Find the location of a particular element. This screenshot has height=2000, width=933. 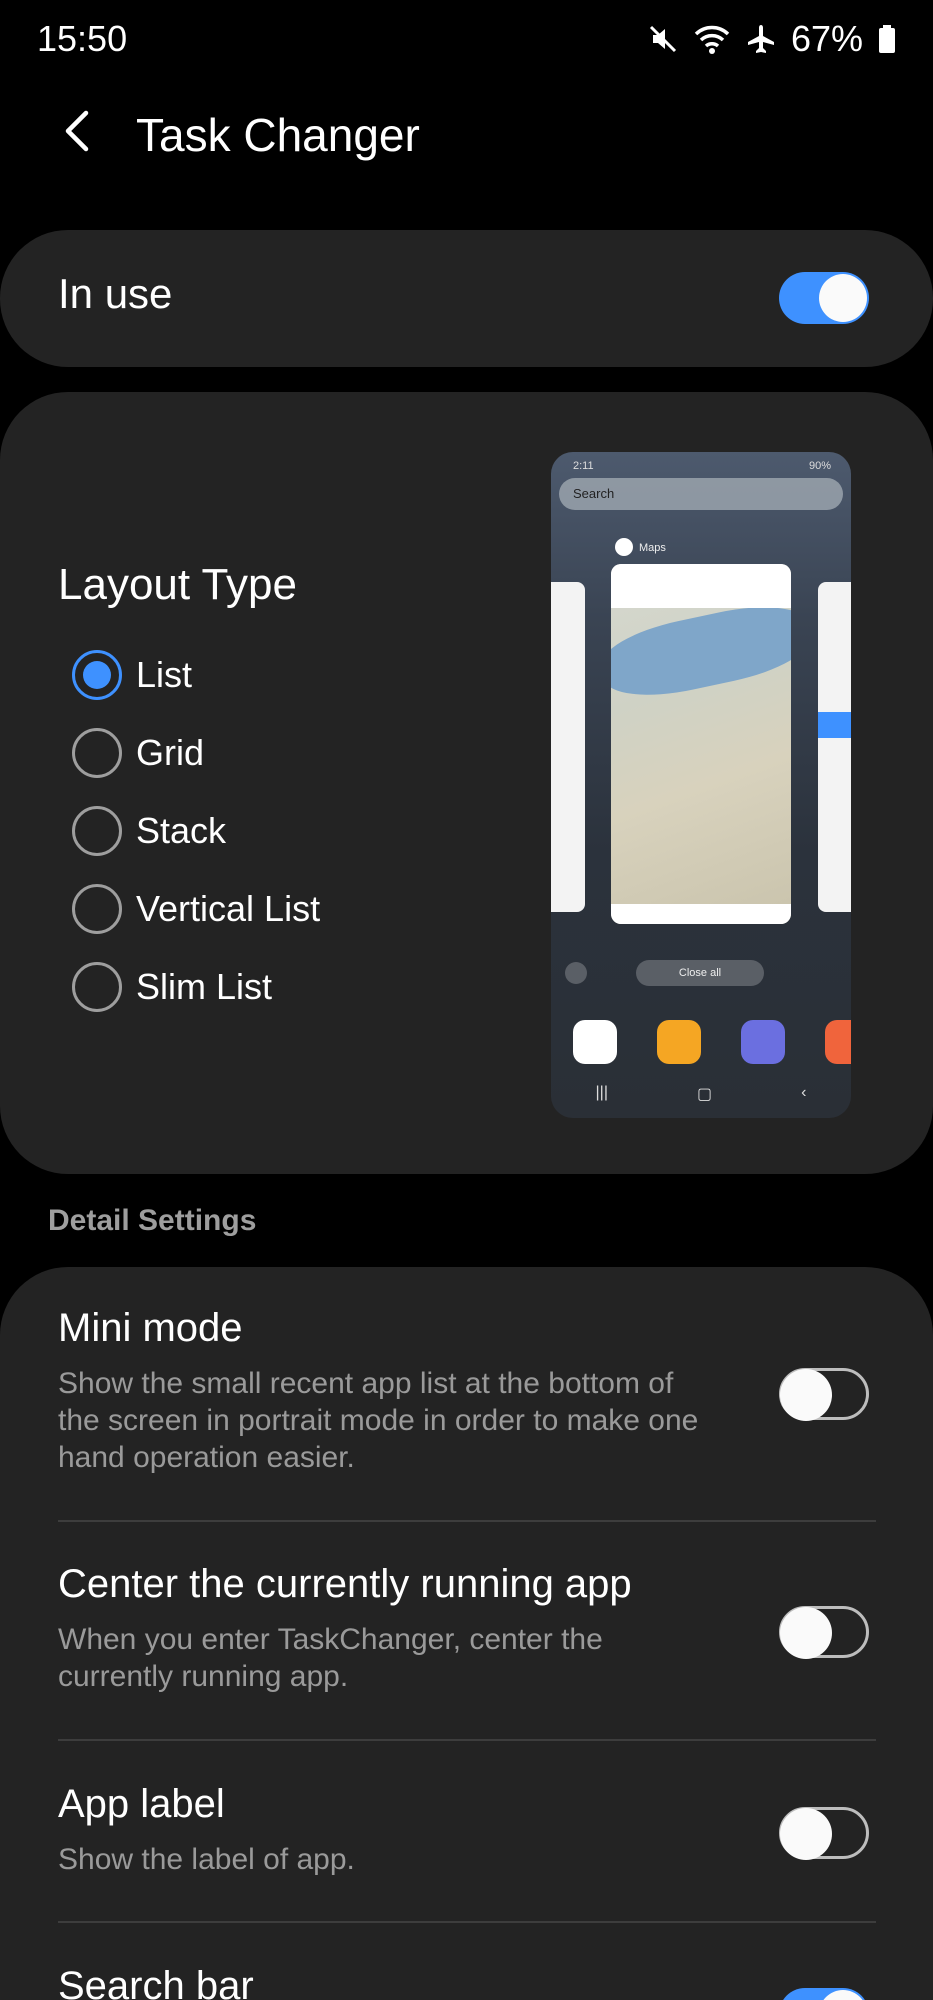

page-title: Task Changer is located at coordinates (278, 135).